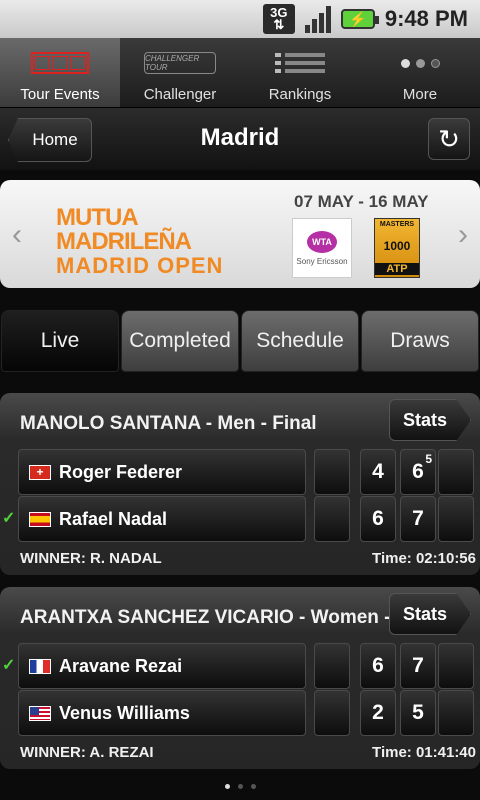  Describe the element at coordinates (418, 713) in the screenshot. I see `set2-score: 5` at that location.